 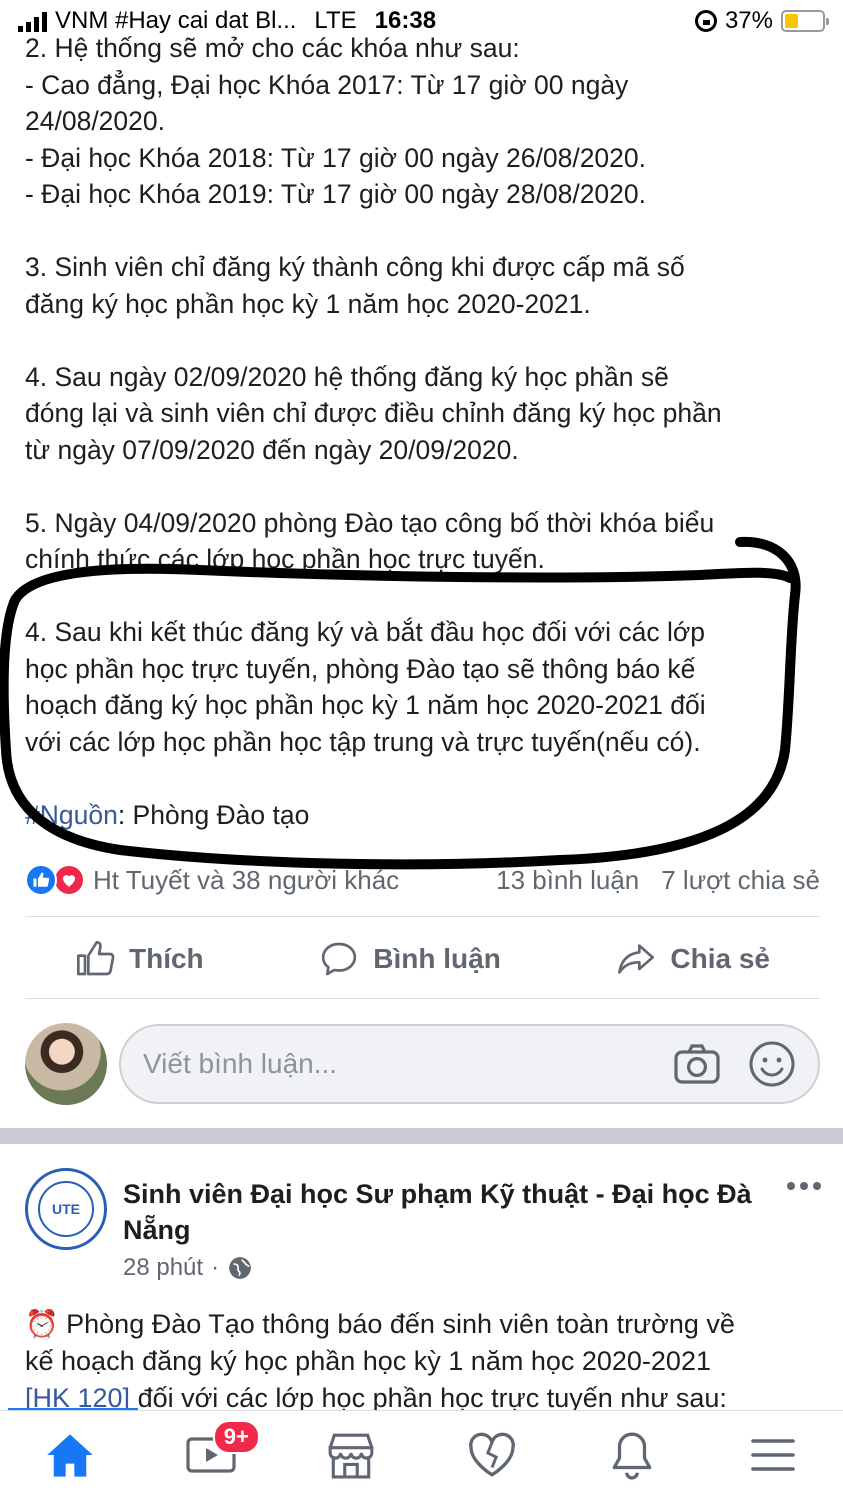 I want to click on orientation-lock-icon, so click(x=705, y=21).